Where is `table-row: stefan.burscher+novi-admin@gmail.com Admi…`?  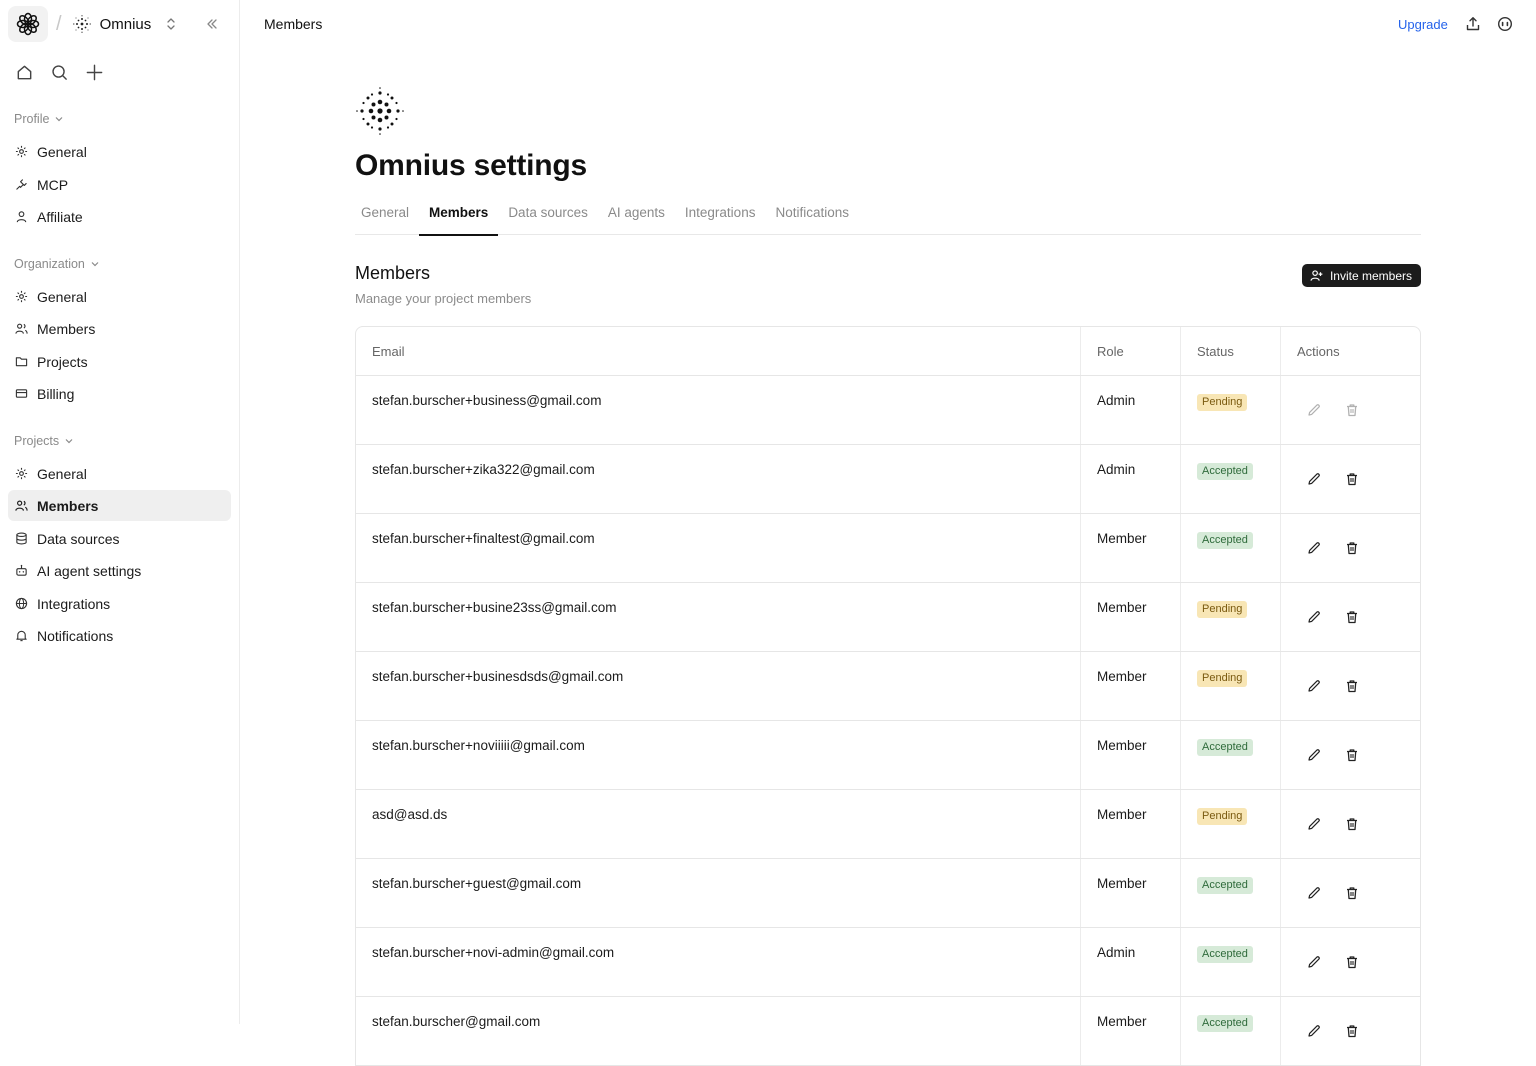
table-row: stefan.burscher+novi-admin@gmail.com Admi… is located at coordinates (888, 962).